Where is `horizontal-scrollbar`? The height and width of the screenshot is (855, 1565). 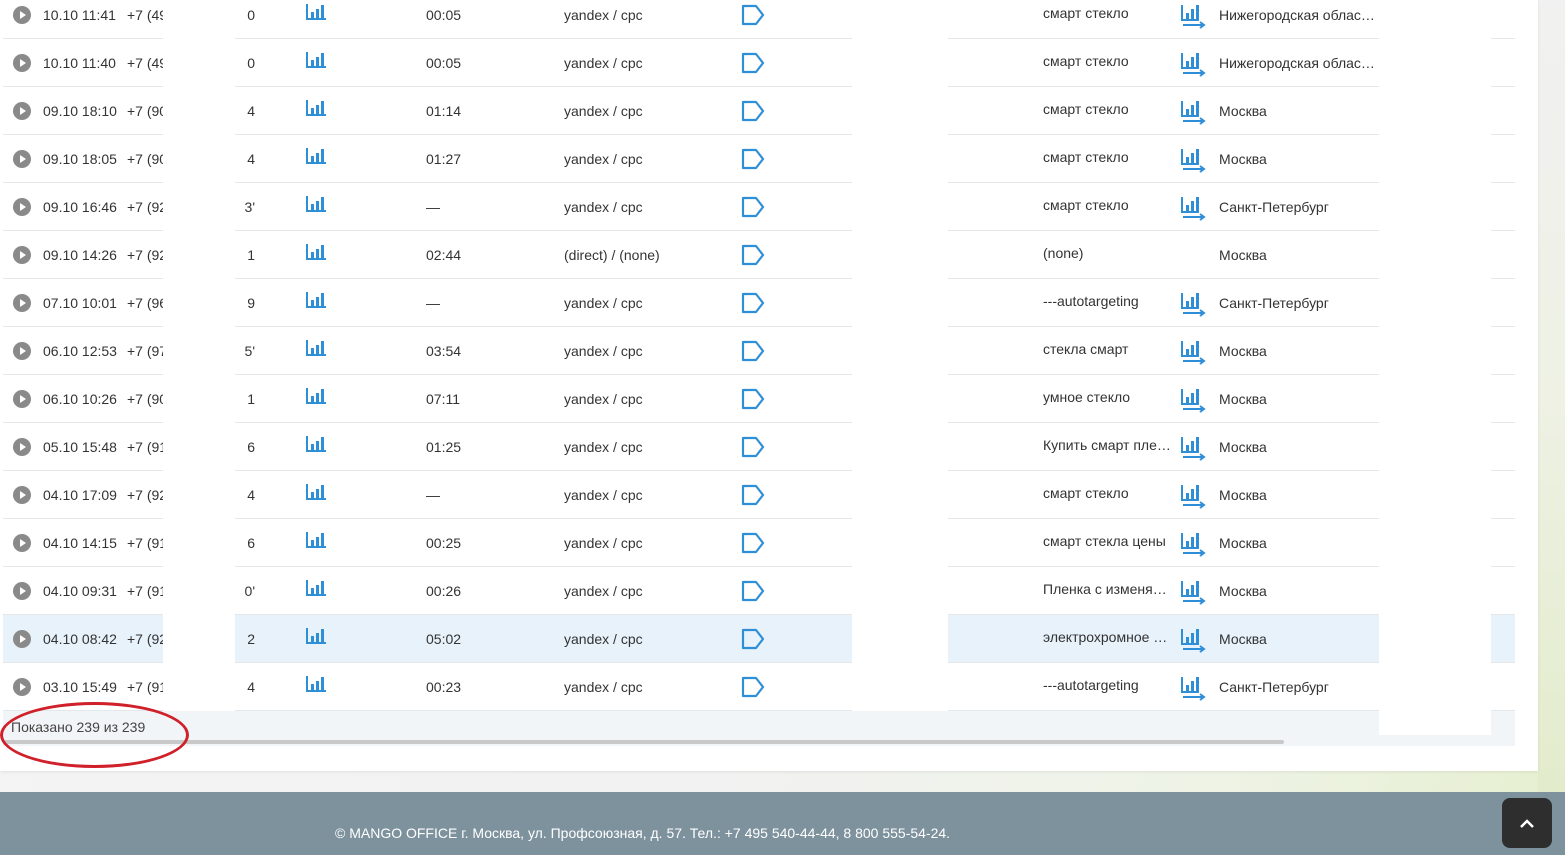 horizontal-scrollbar is located at coordinates (643, 742).